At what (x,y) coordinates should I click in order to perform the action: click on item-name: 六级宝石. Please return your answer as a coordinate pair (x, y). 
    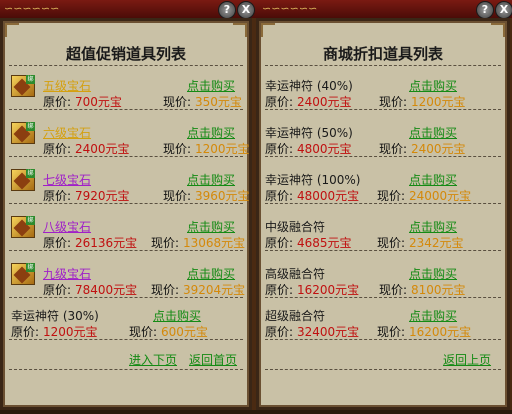
    Looking at the image, I should click on (67, 132).